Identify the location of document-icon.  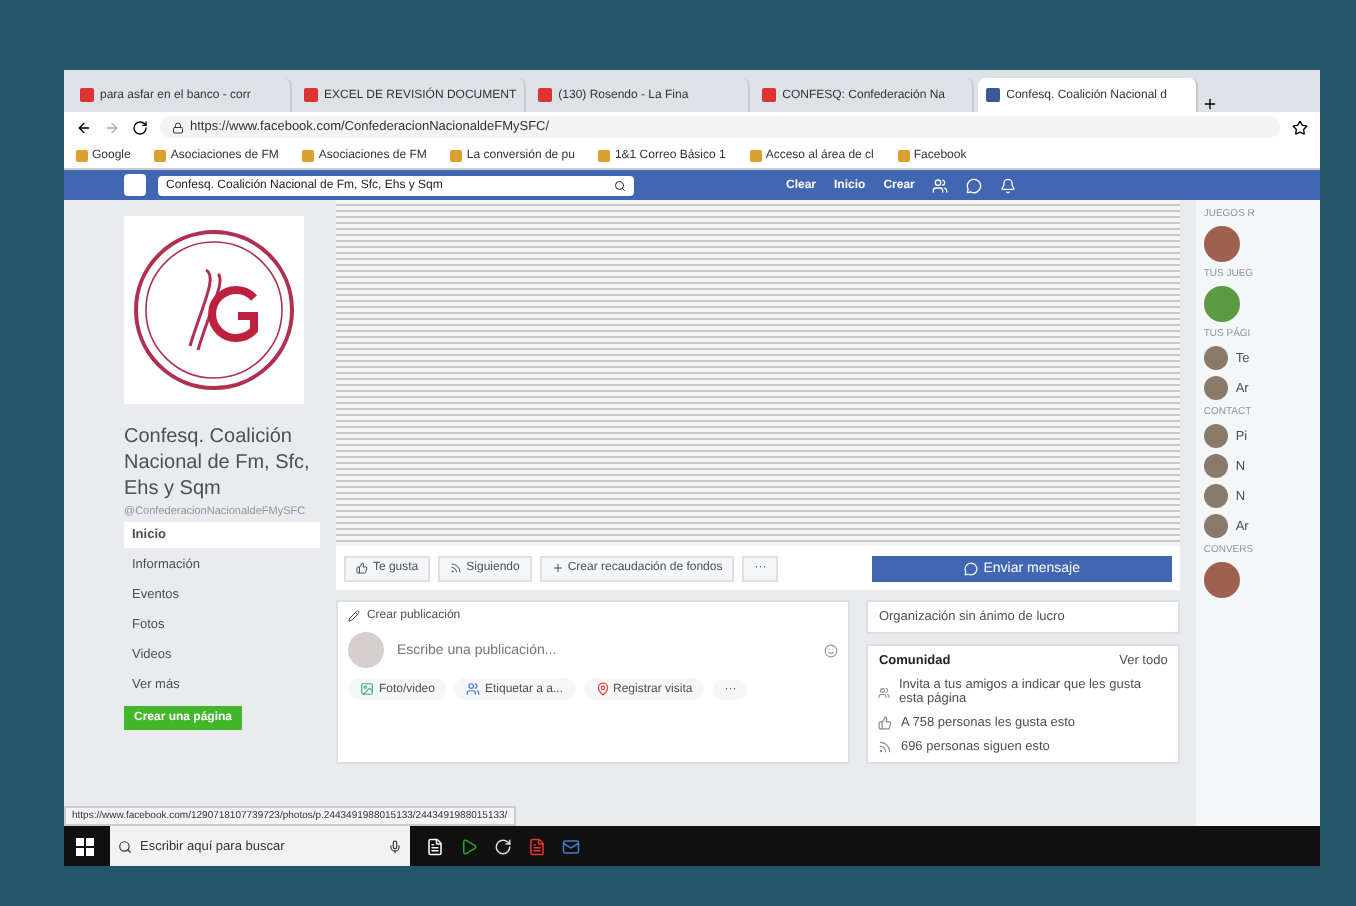
(537, 846).